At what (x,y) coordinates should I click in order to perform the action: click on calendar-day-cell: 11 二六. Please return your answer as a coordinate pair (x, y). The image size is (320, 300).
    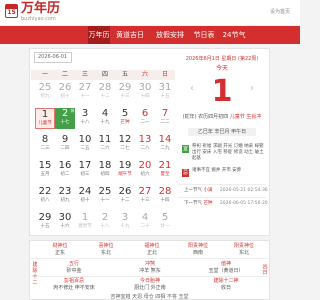
    Looking at the image, I should click on (105, 144).